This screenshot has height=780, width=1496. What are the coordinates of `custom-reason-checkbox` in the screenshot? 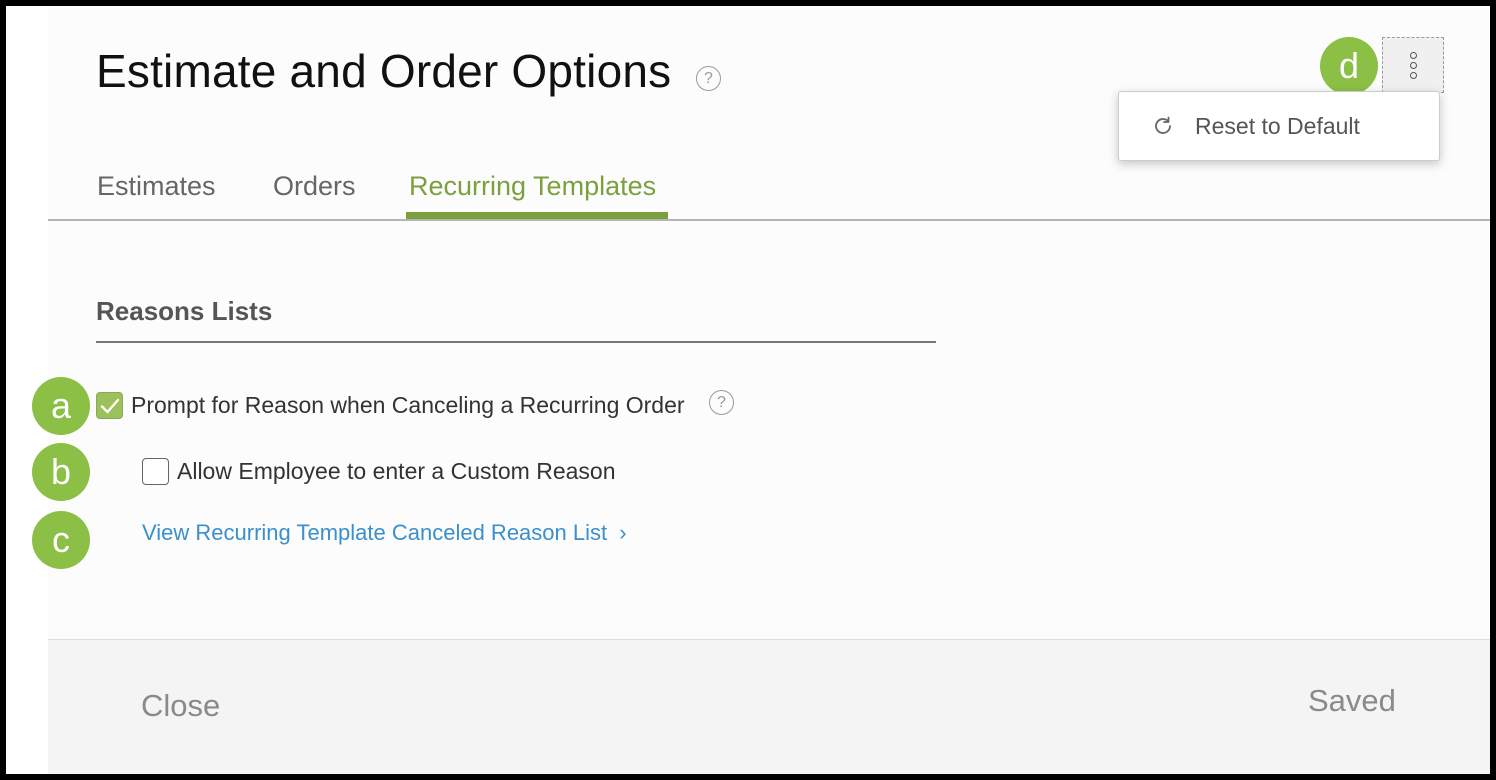 It's located at (155, 471).